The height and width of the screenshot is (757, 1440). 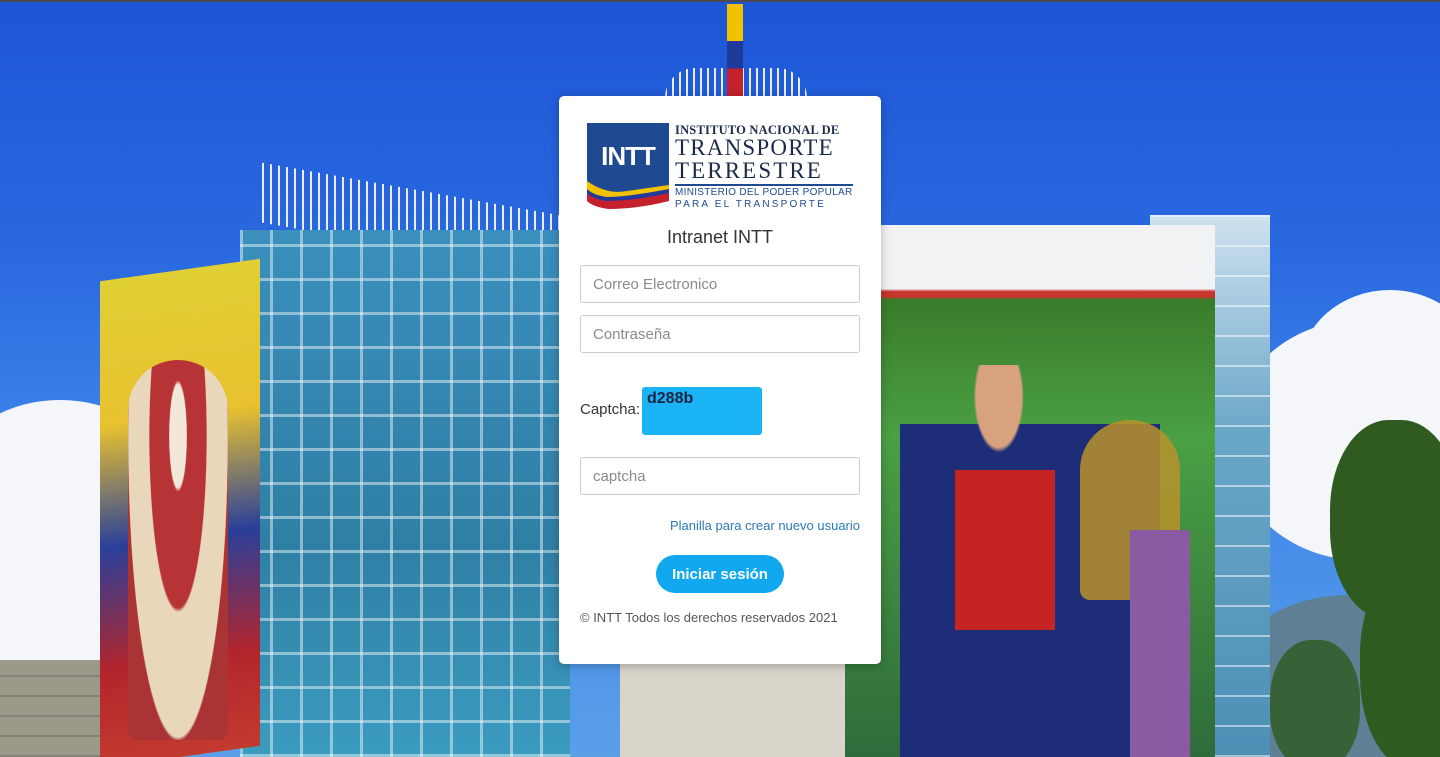 I want to click on email-field, so click(x=720, y=284).